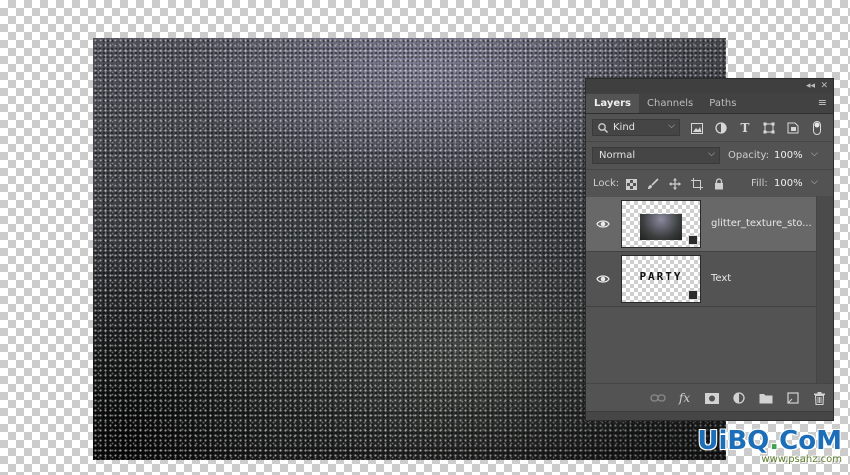 The image size is (850, 475). What do you see at coordinates (617, 155) in the screenshot?
I see `blend-mode-value: Normal` at bounding box center [617, 155].